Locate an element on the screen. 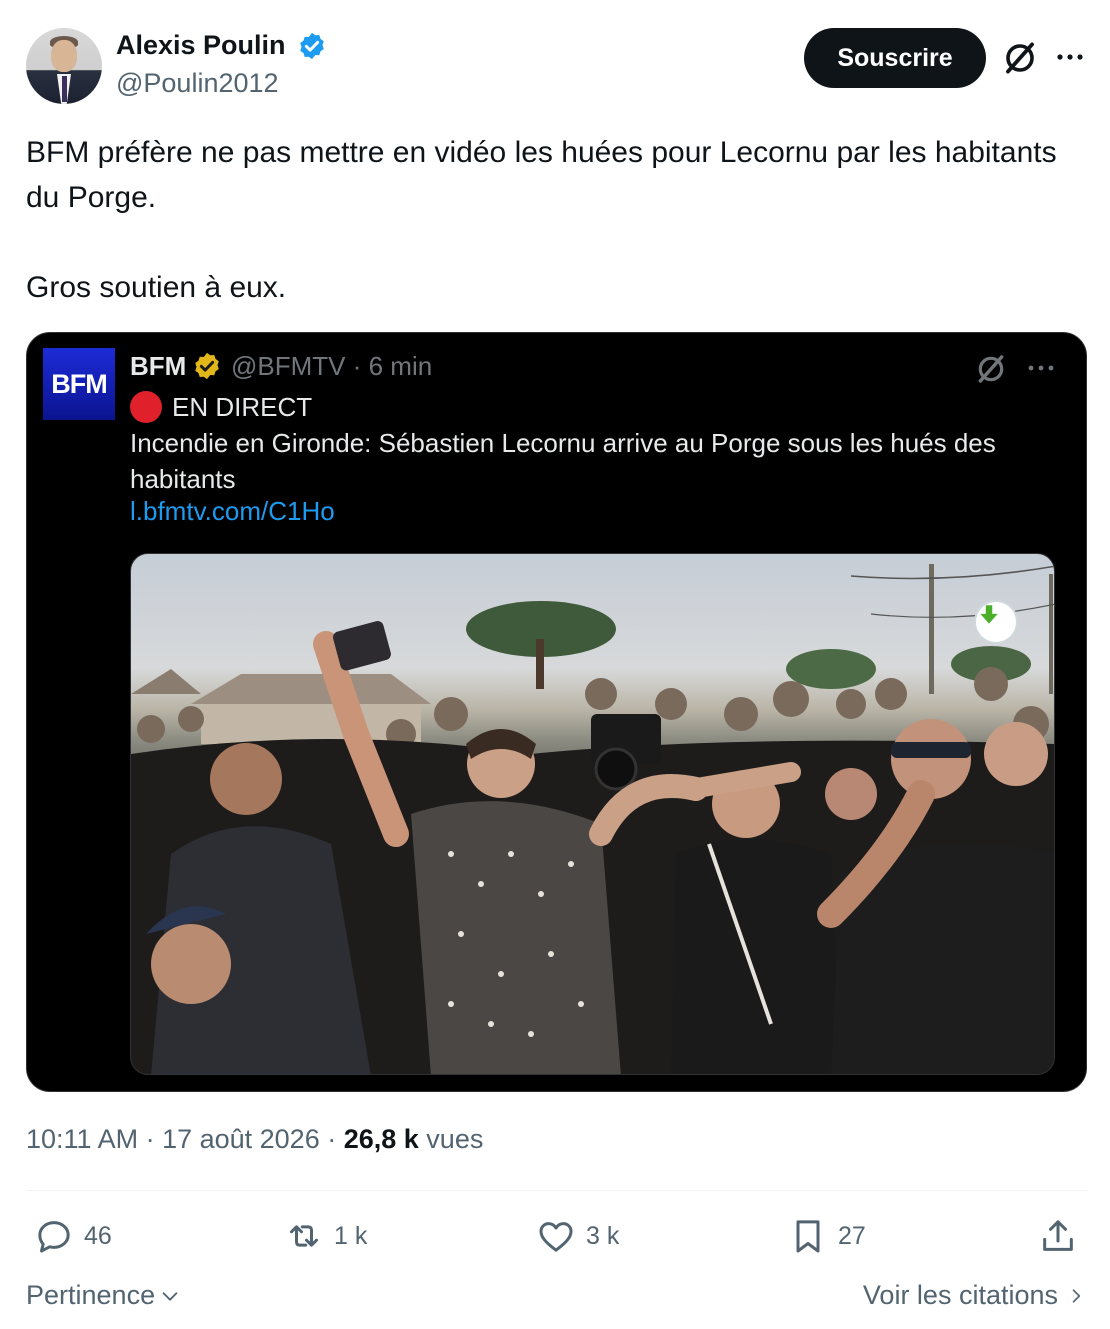 The height and width of the screenshot is (1329, 1110). red-circle-icon is located at coordinates (146, 407).